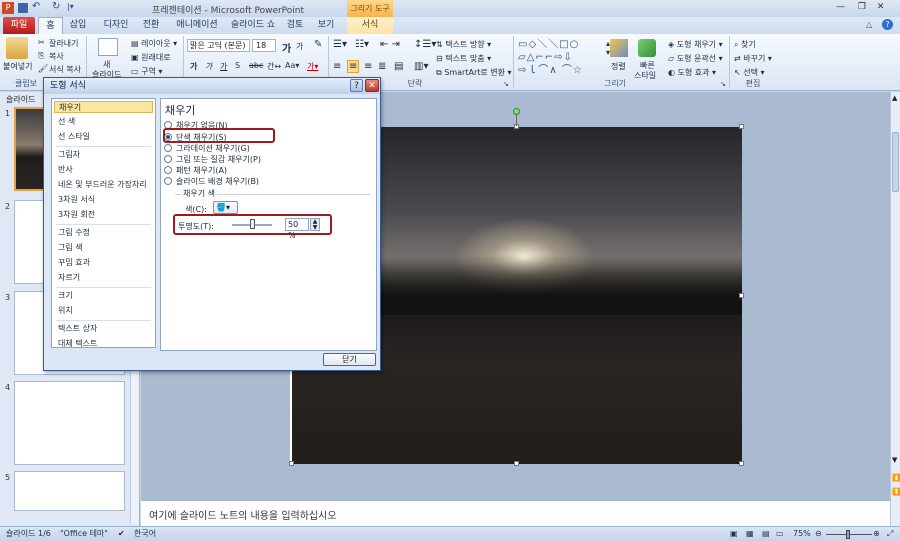 This screenshot has width=900, height=541. Describe the element at coordinates (103, 155) in the screenshot. I see `category-shadow: 그림자` at that location.